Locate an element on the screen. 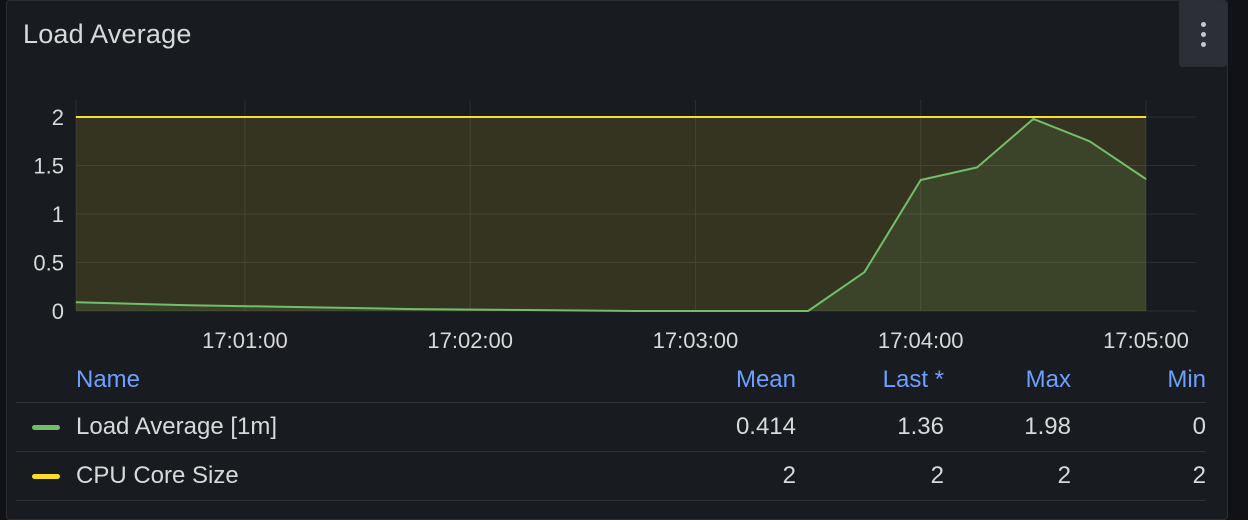  legend-value-max: 1.98 is located at coordinates (1047, 426).